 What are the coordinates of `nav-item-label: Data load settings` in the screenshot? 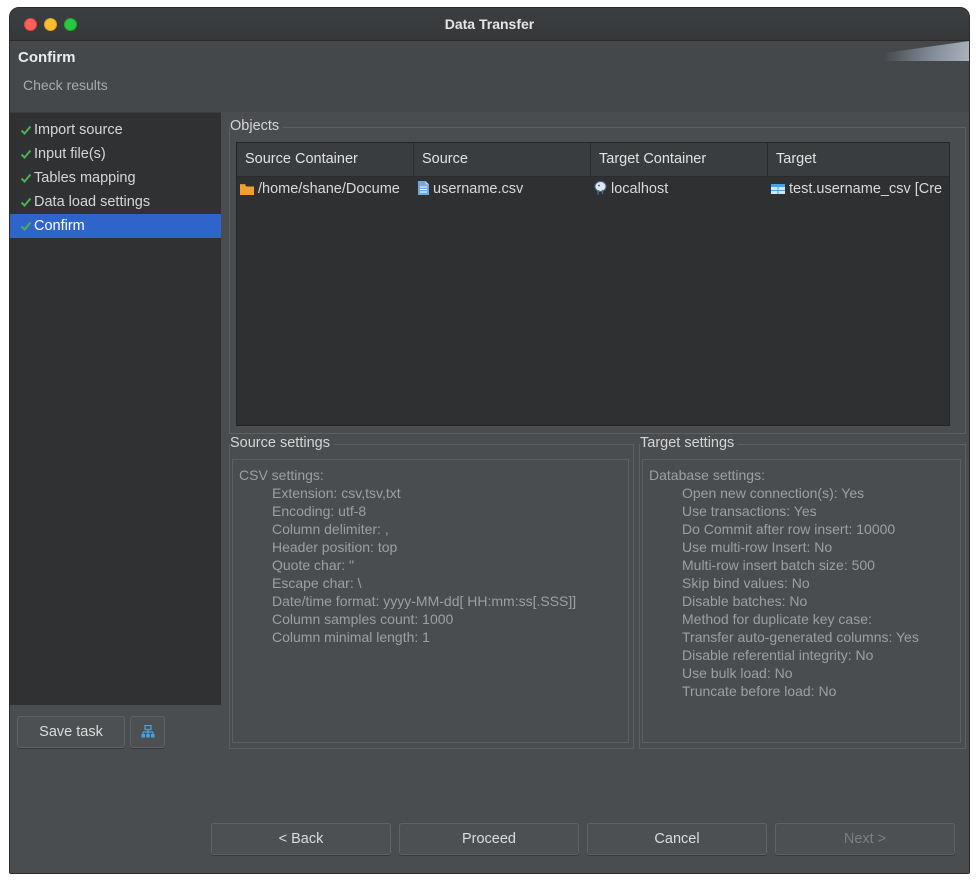 It's located at (92, 202).